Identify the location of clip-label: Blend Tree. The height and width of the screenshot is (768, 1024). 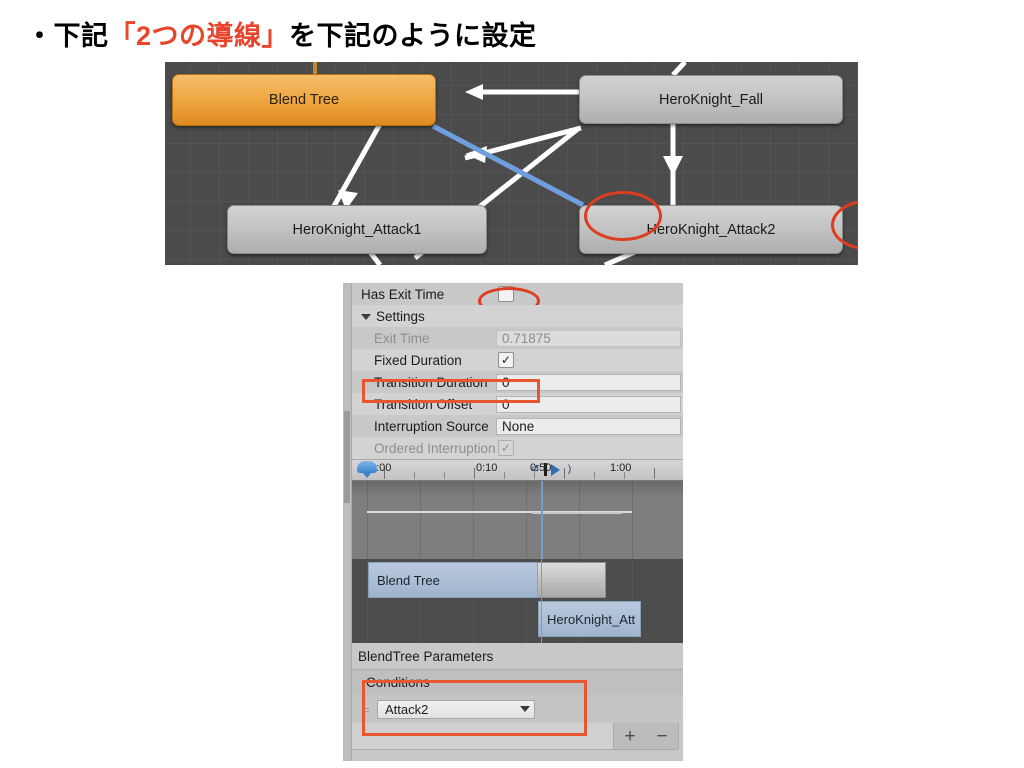
(408, 580).